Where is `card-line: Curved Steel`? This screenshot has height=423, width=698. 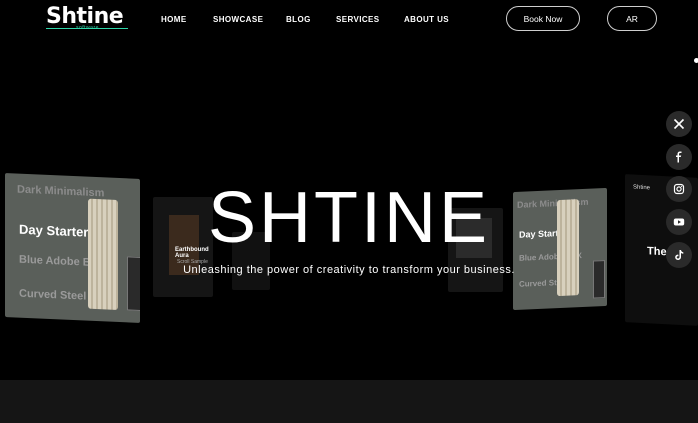
card-line: Curved Steel is located at coordinates (53, 295).